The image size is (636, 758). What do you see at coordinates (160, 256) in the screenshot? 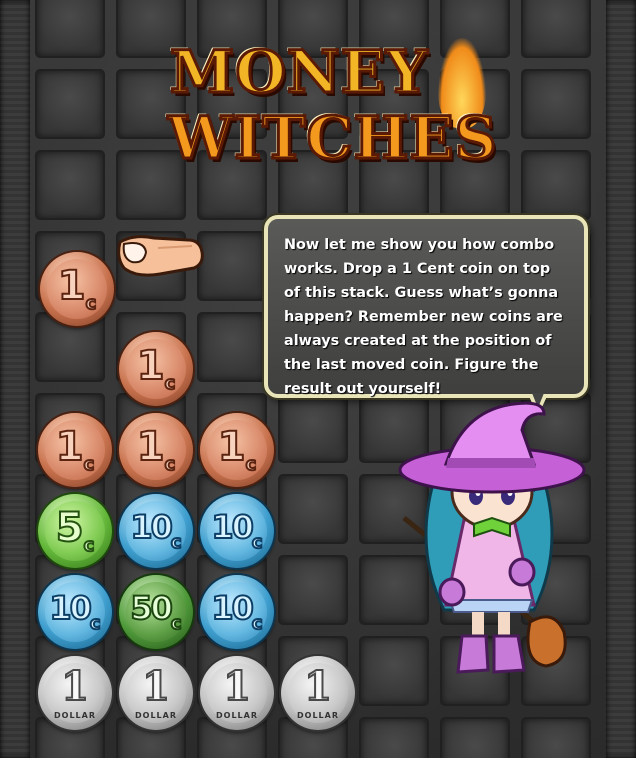
I see `finger-pointer-icon` at bounding box center [160, 256].